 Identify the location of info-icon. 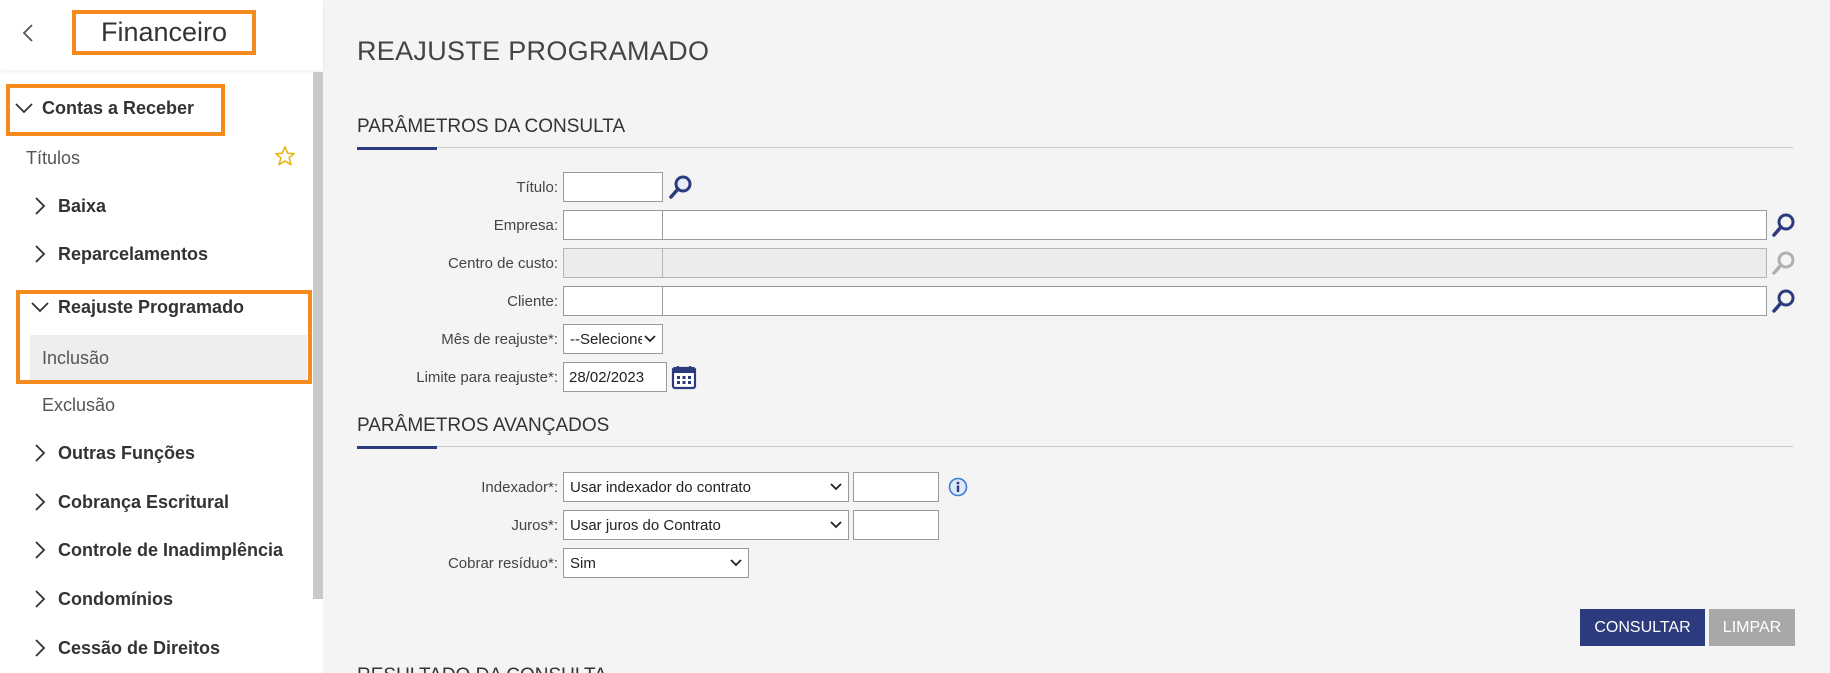
(958, 487).